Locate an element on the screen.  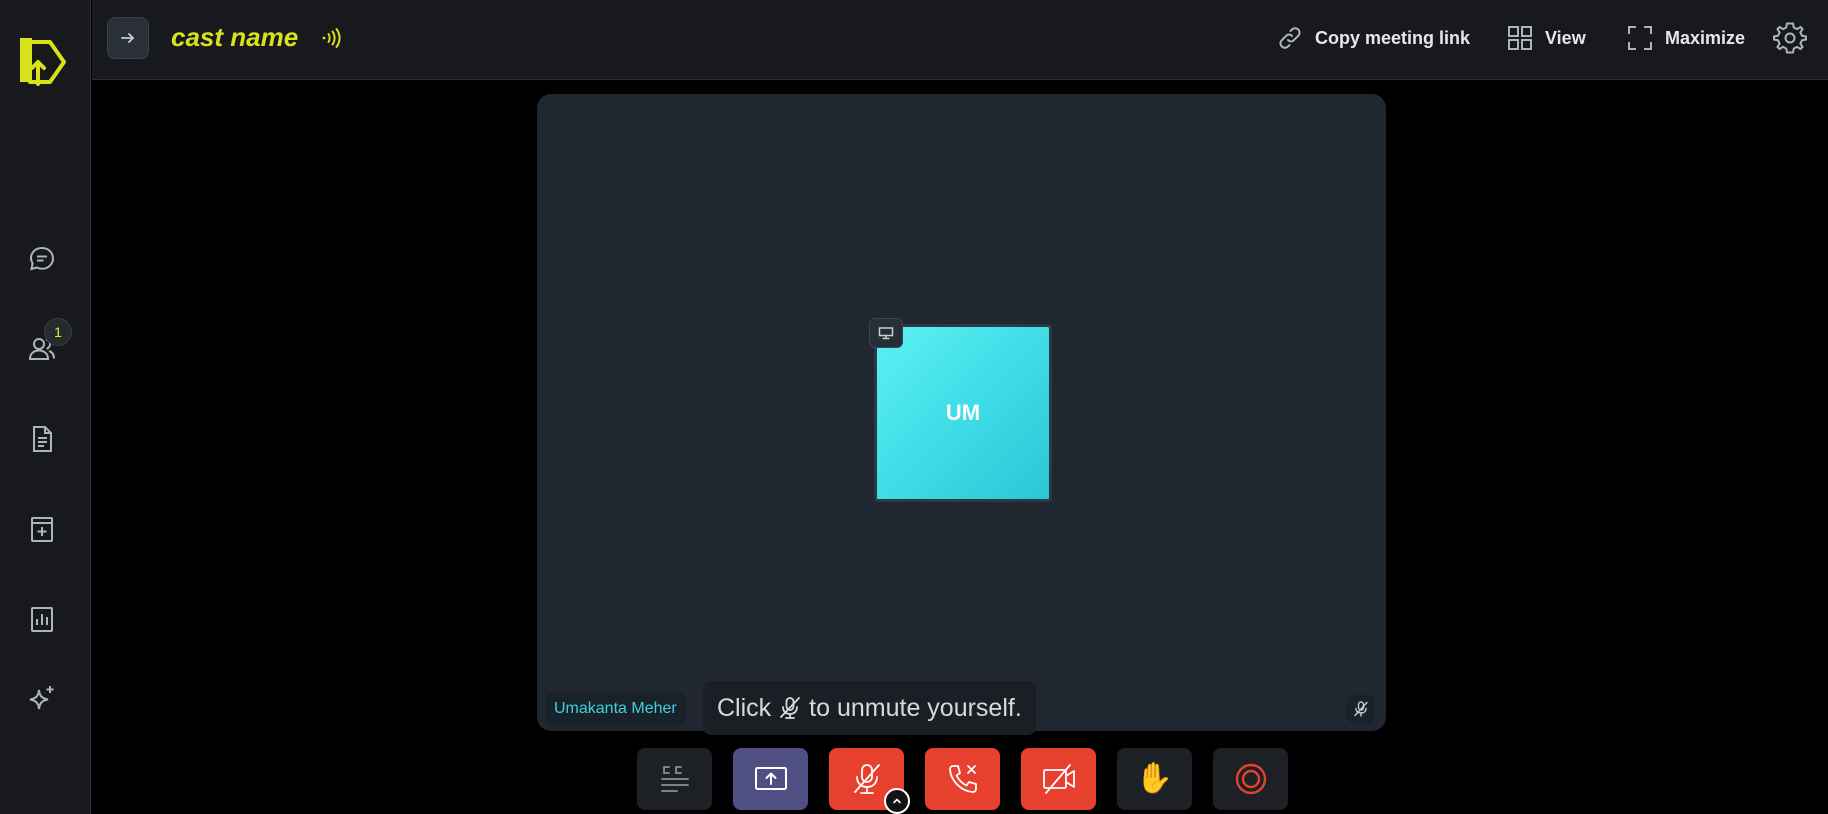
phone-hangup-icon is located at coordinates (962, 779).